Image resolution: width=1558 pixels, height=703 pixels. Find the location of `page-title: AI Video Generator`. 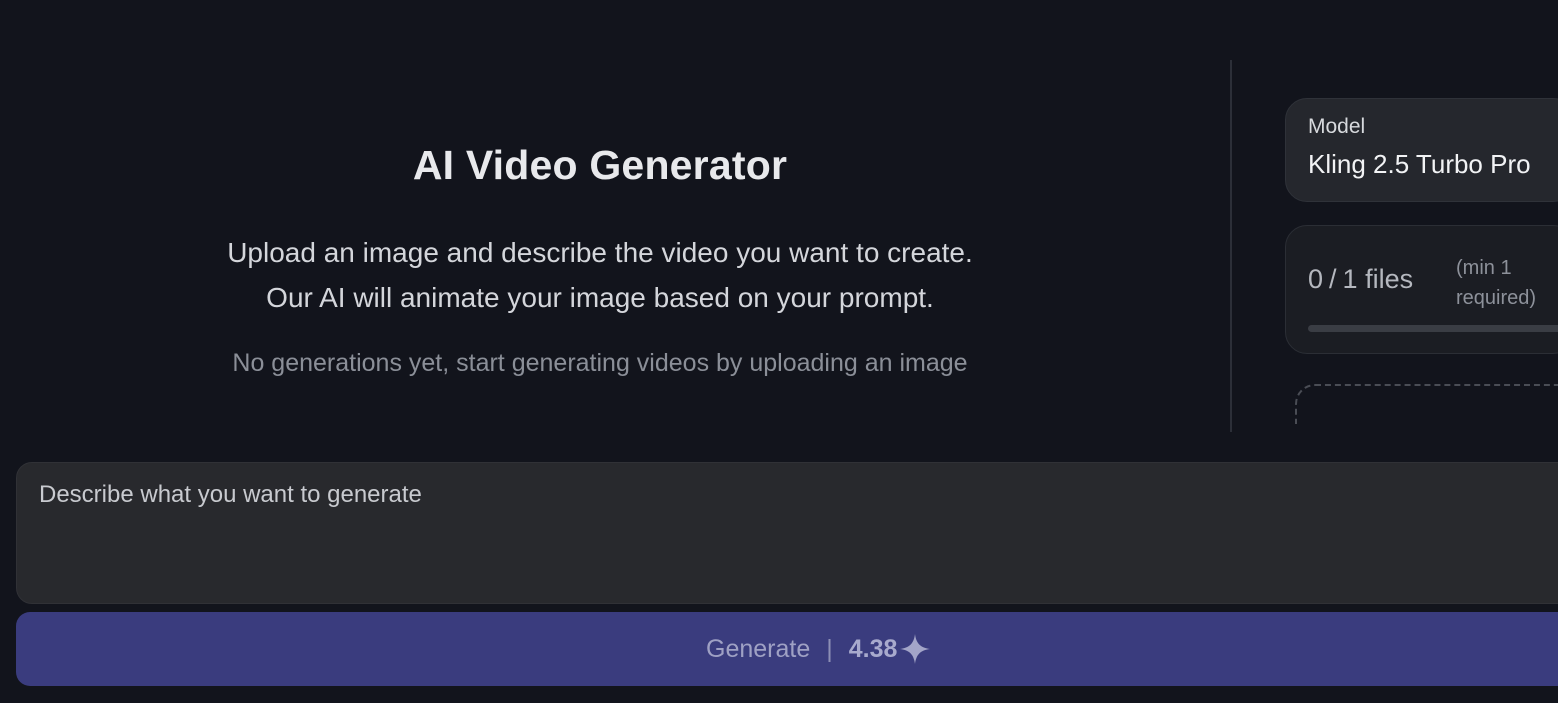

page-title: AI Video Generator is located at coordinates (600, 165).